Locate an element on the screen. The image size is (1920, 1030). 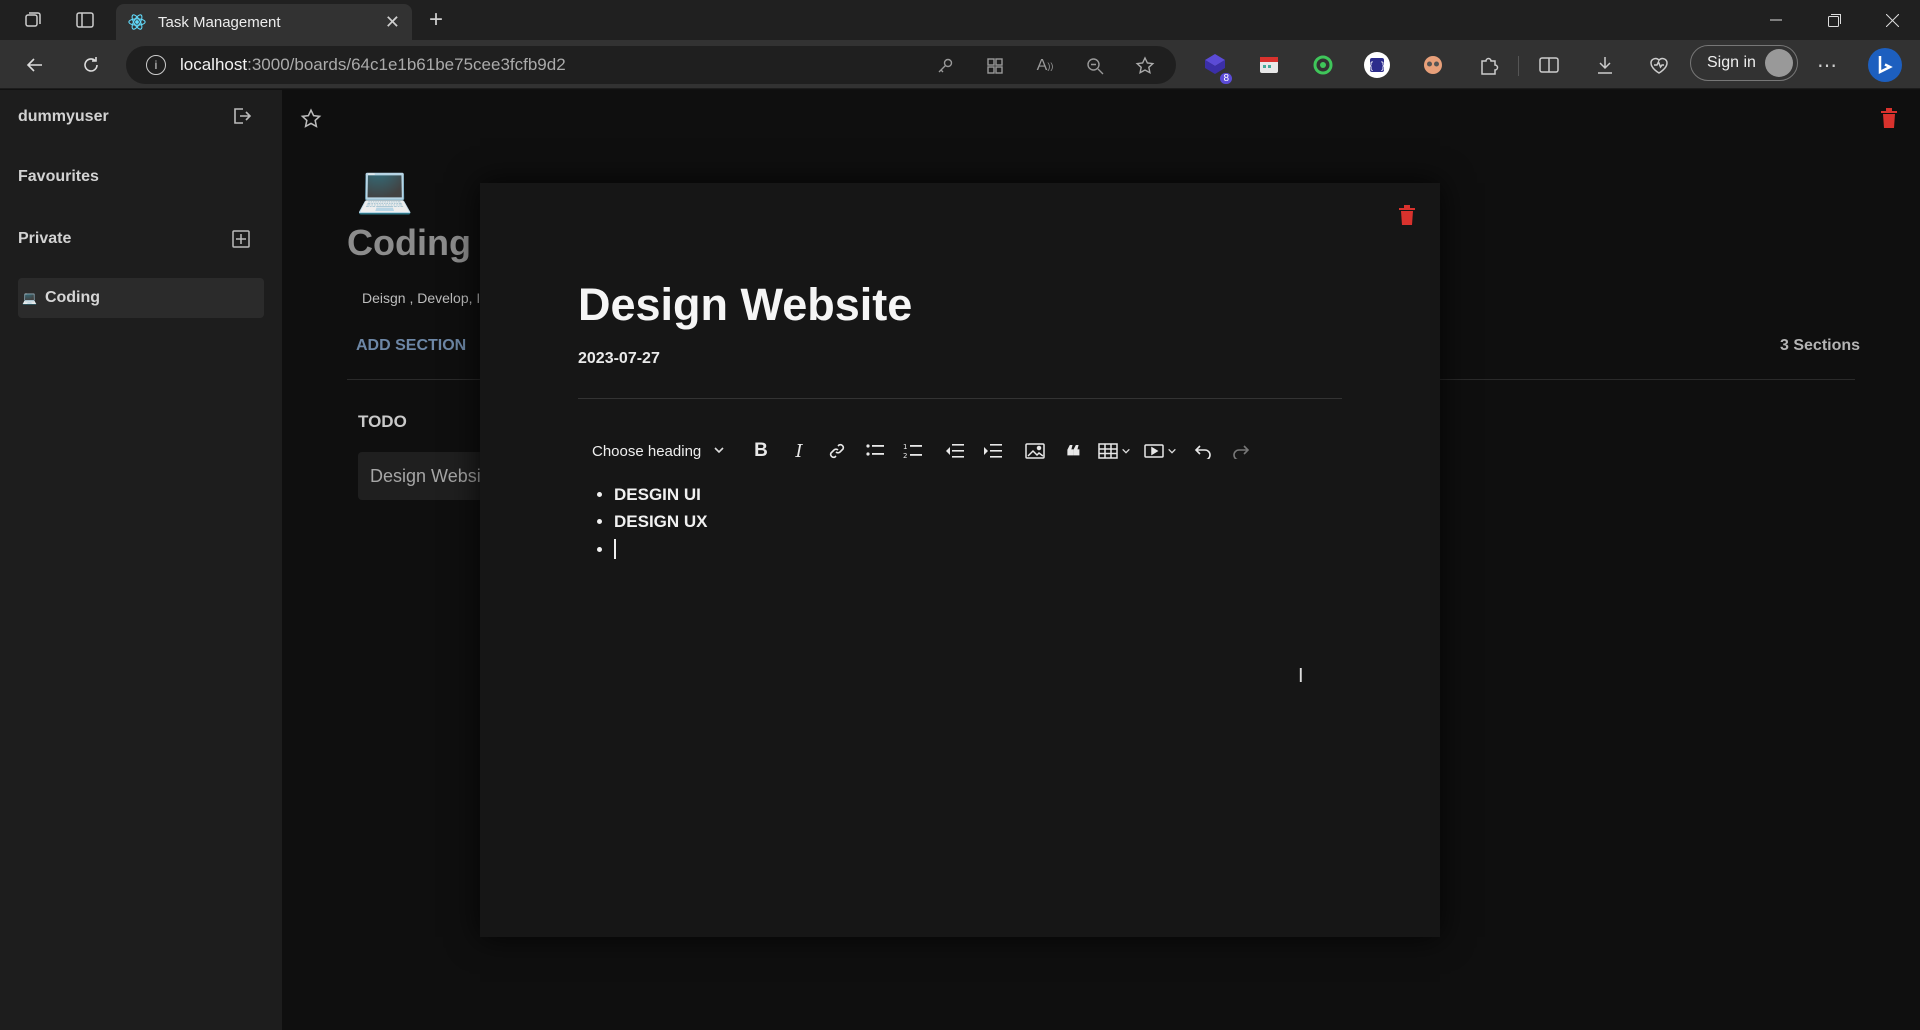
green-ring-extension-icon is located at coordinates (1323, 65).